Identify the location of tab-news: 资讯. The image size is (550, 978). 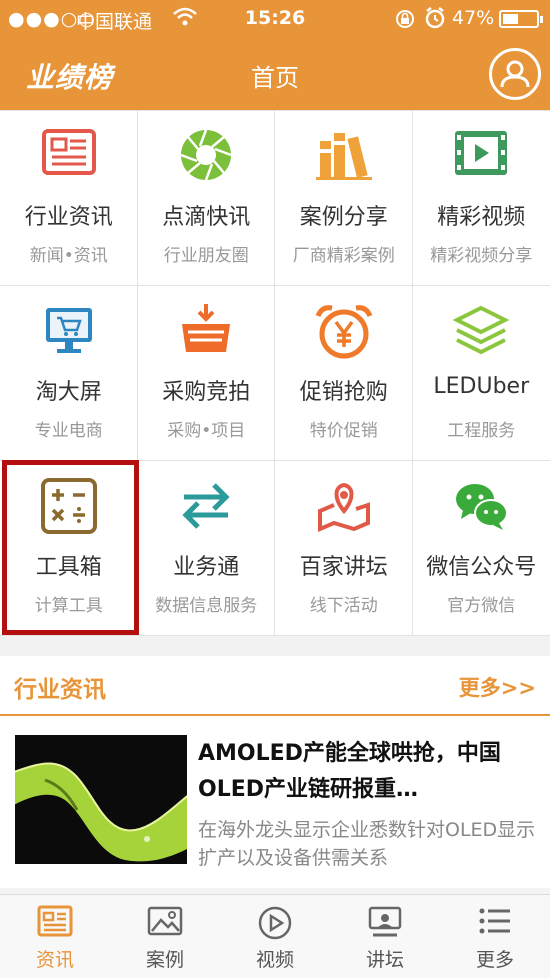
(55, 936).